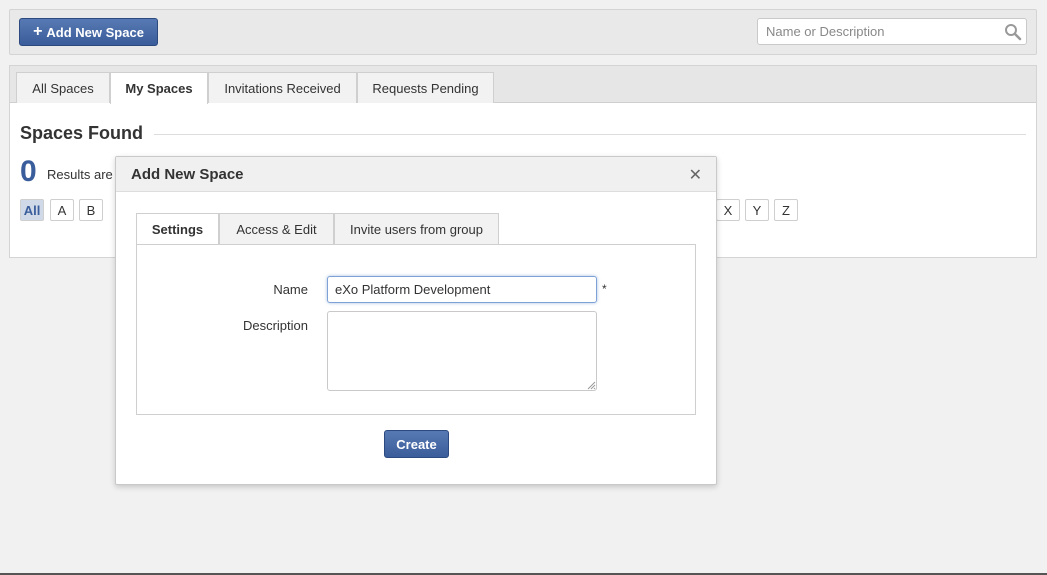 The width and height of the screenshot is (1047, 575). Describe the element at coordinates (462, 351) in the screenshot. I see `description-field` at that location.